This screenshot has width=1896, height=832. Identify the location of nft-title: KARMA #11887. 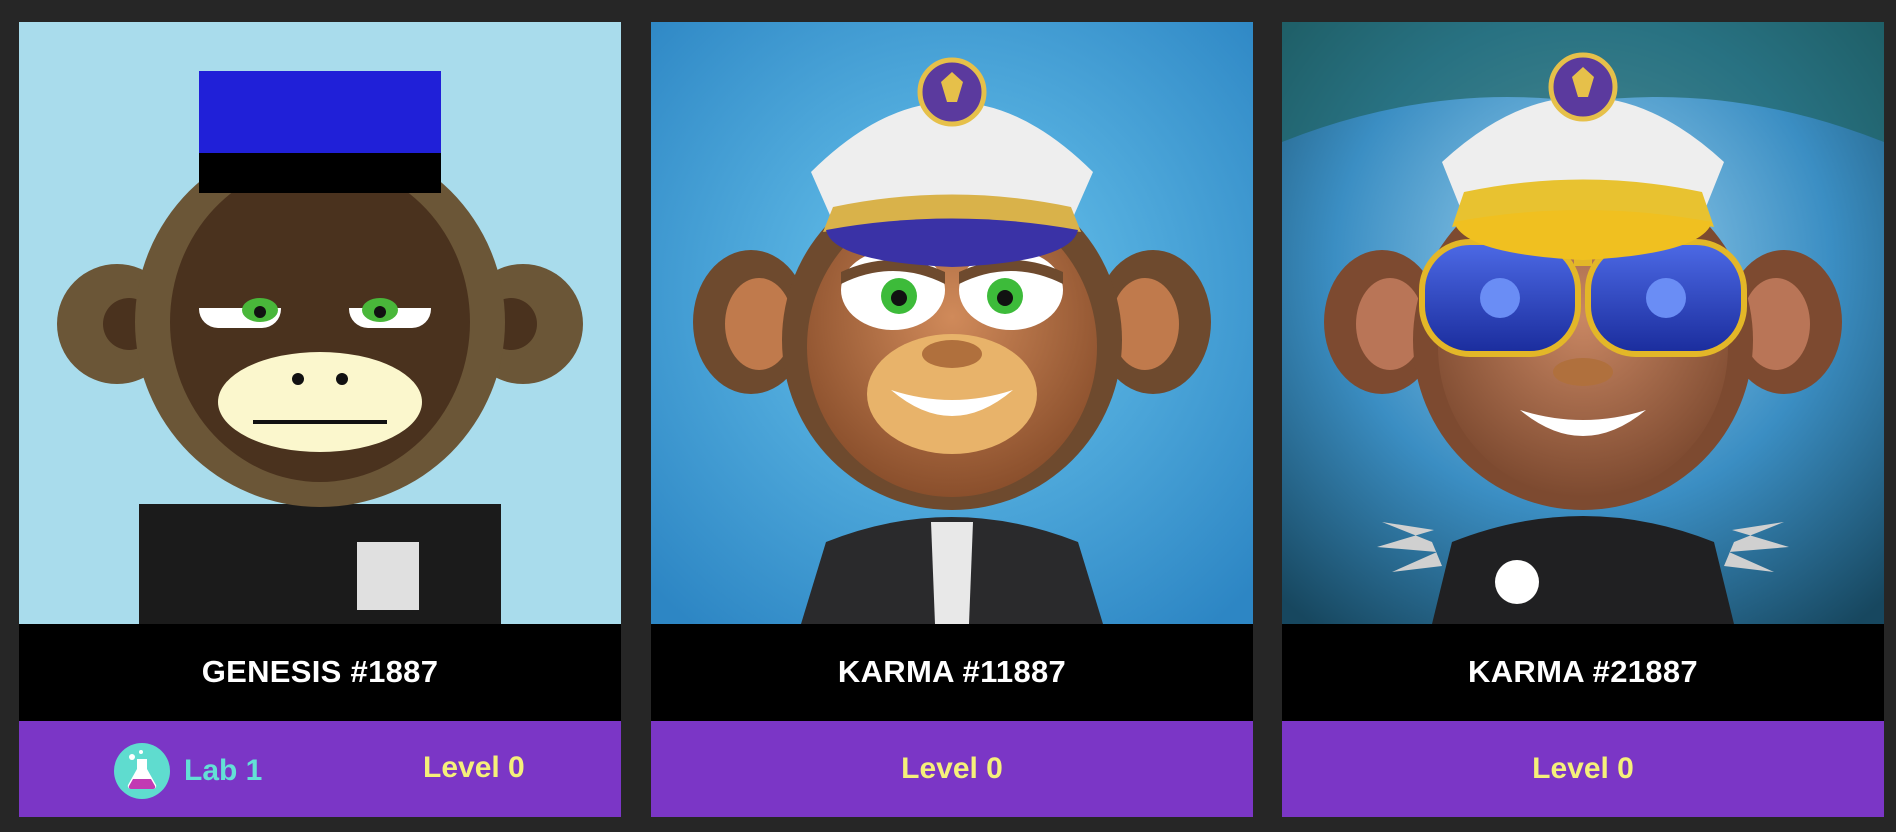
(952, 671).